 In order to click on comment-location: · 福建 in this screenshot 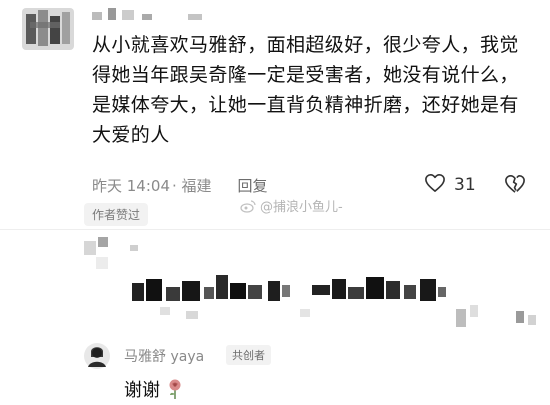, I will do `click(192, 185)`.